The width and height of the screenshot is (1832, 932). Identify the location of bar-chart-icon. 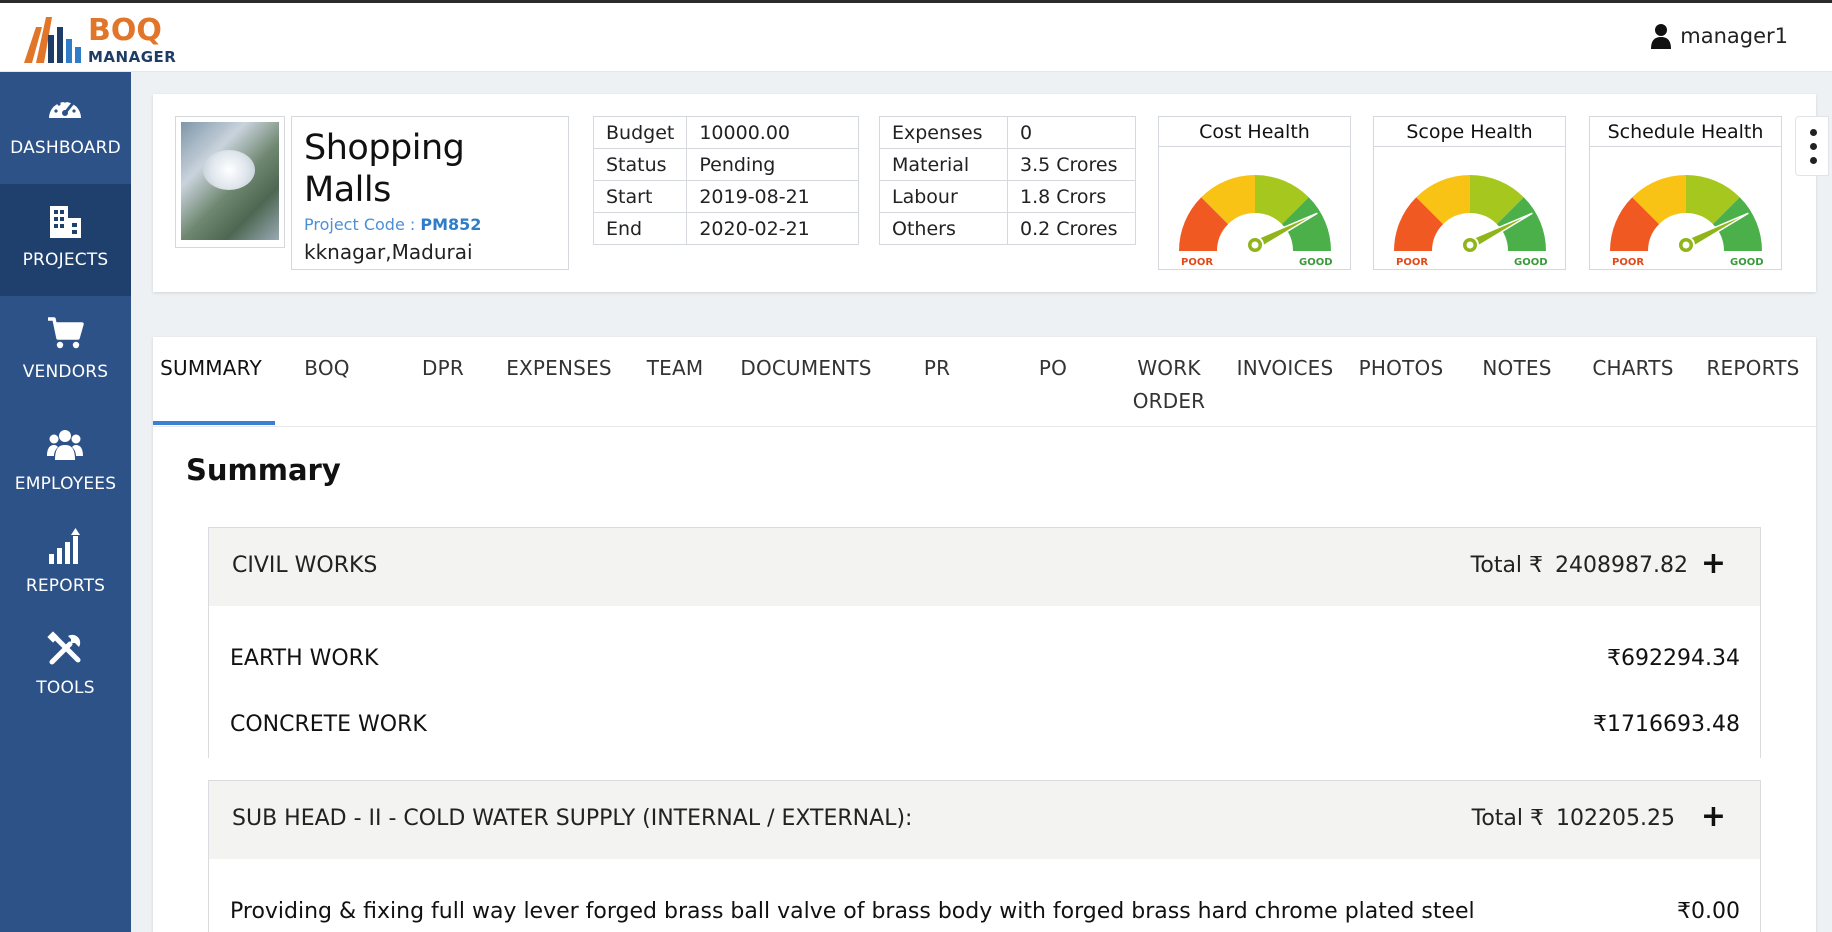
(64, 546).